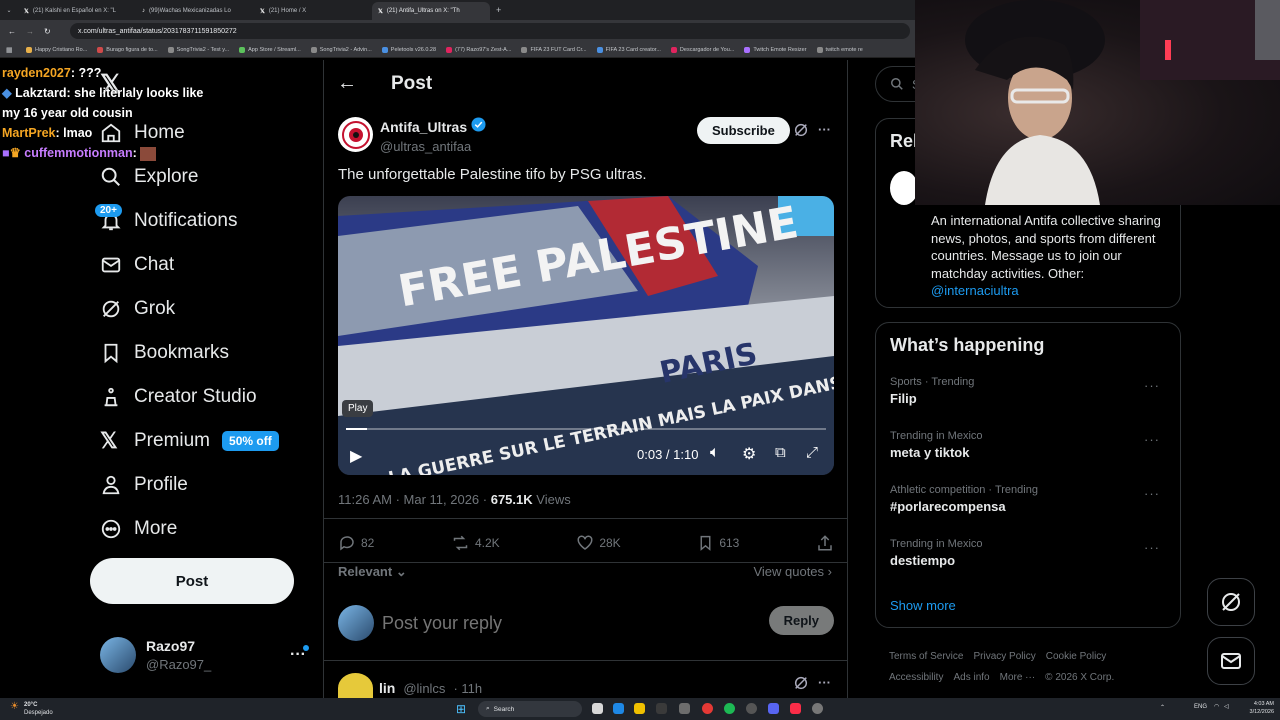 The image size is (1280, 720). Describe the element at coordinates (926, 656) in the screenshot. I see `footer-link: Terms of Service` at that location.